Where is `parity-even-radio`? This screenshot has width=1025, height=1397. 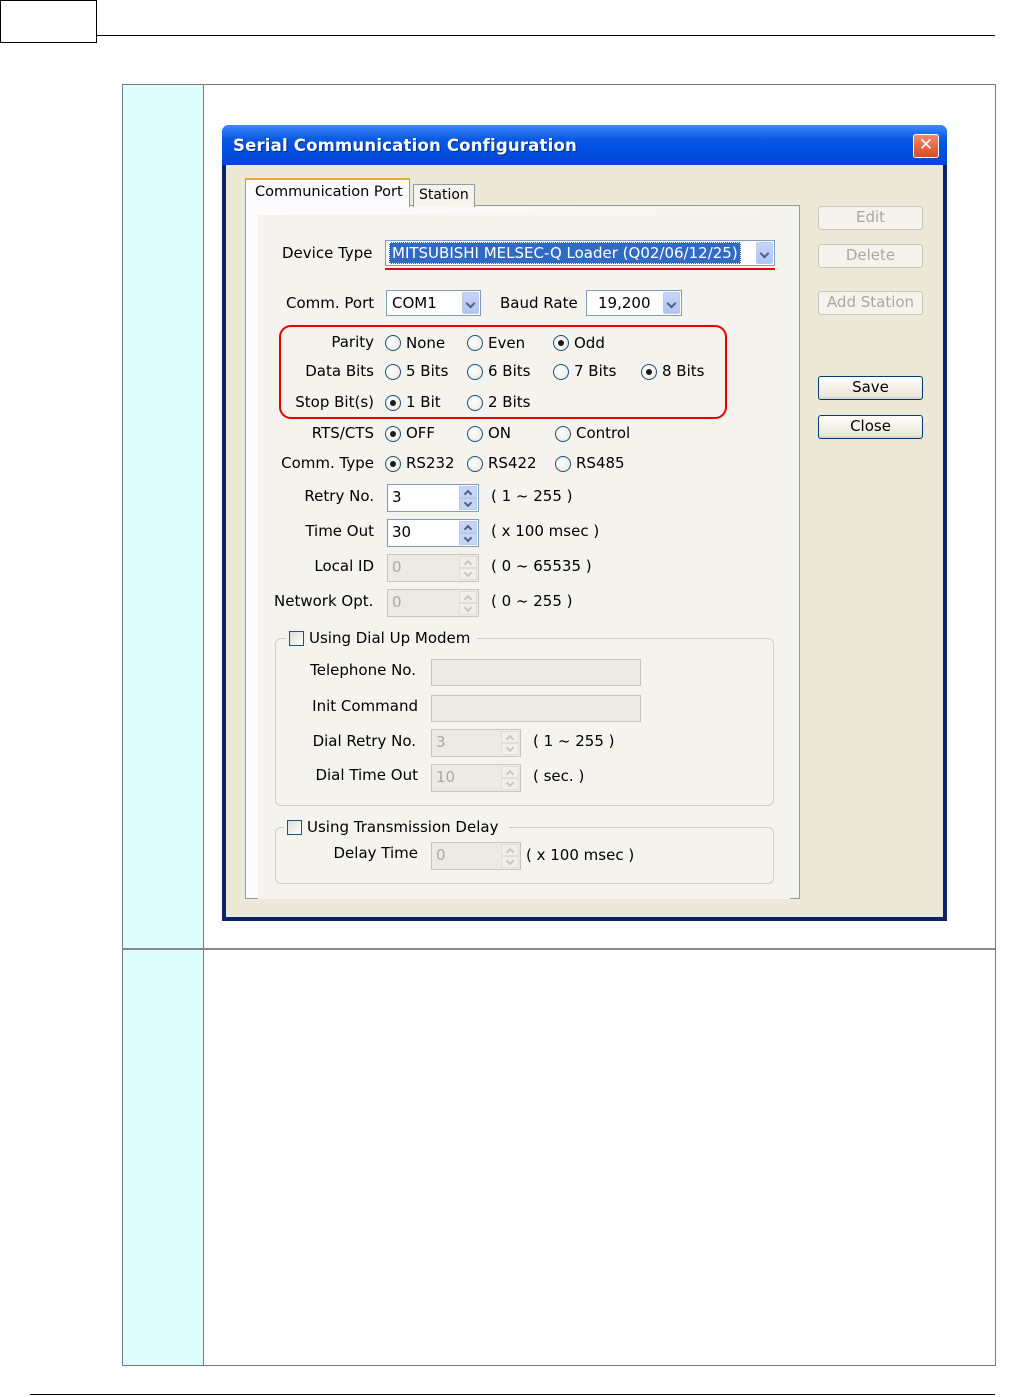 parity-even-radio is located at coordinates (475, 343).